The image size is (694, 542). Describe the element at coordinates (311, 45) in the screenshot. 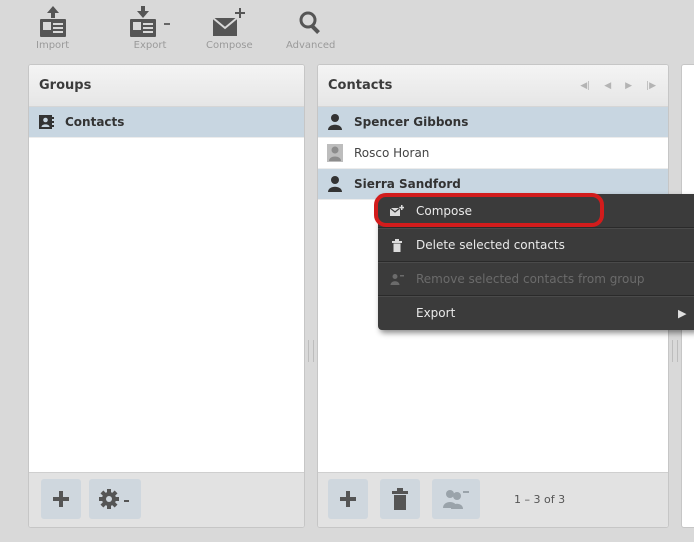

I see `advanced-label: Advanced` at that location.